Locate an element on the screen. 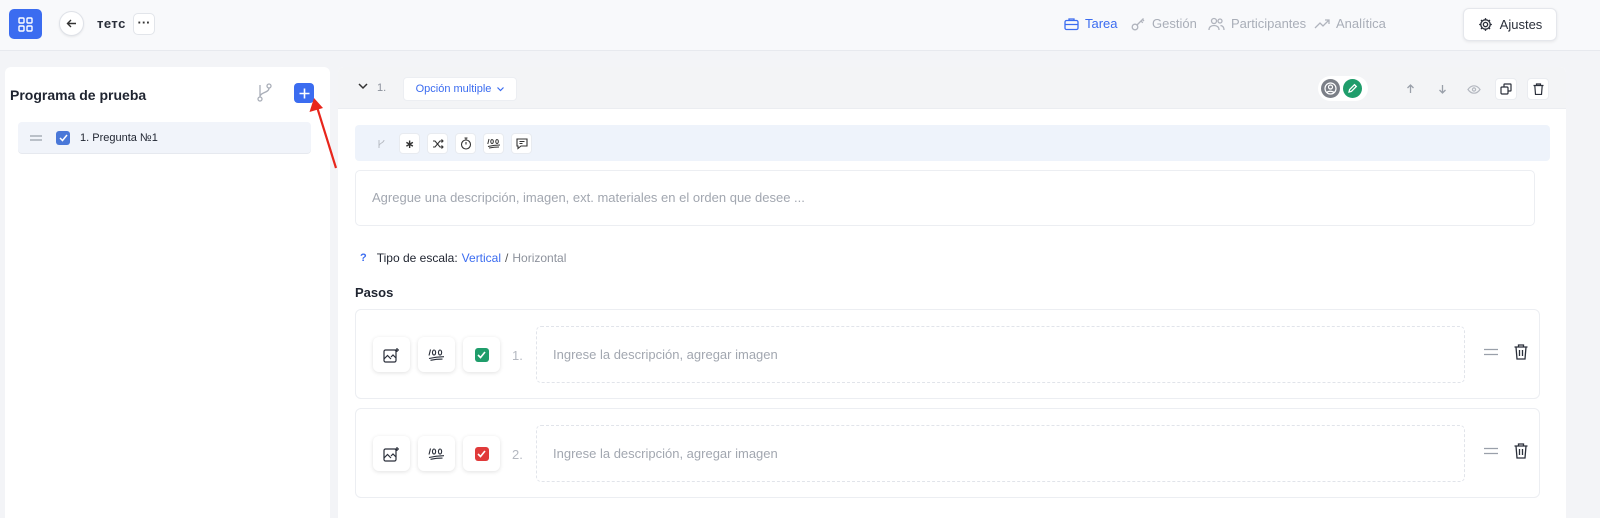 The image size is (1600, 518). more-options-button: ··· is located at coordinates (144, 24).